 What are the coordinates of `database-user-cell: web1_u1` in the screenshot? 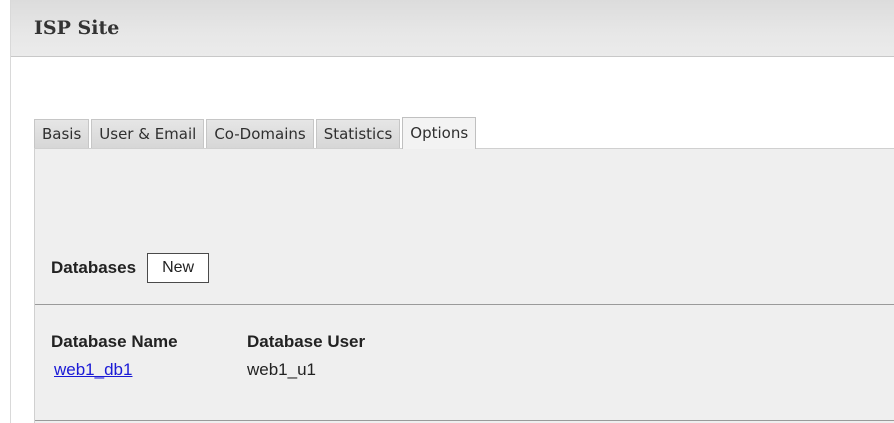 It's located at (282, 369).